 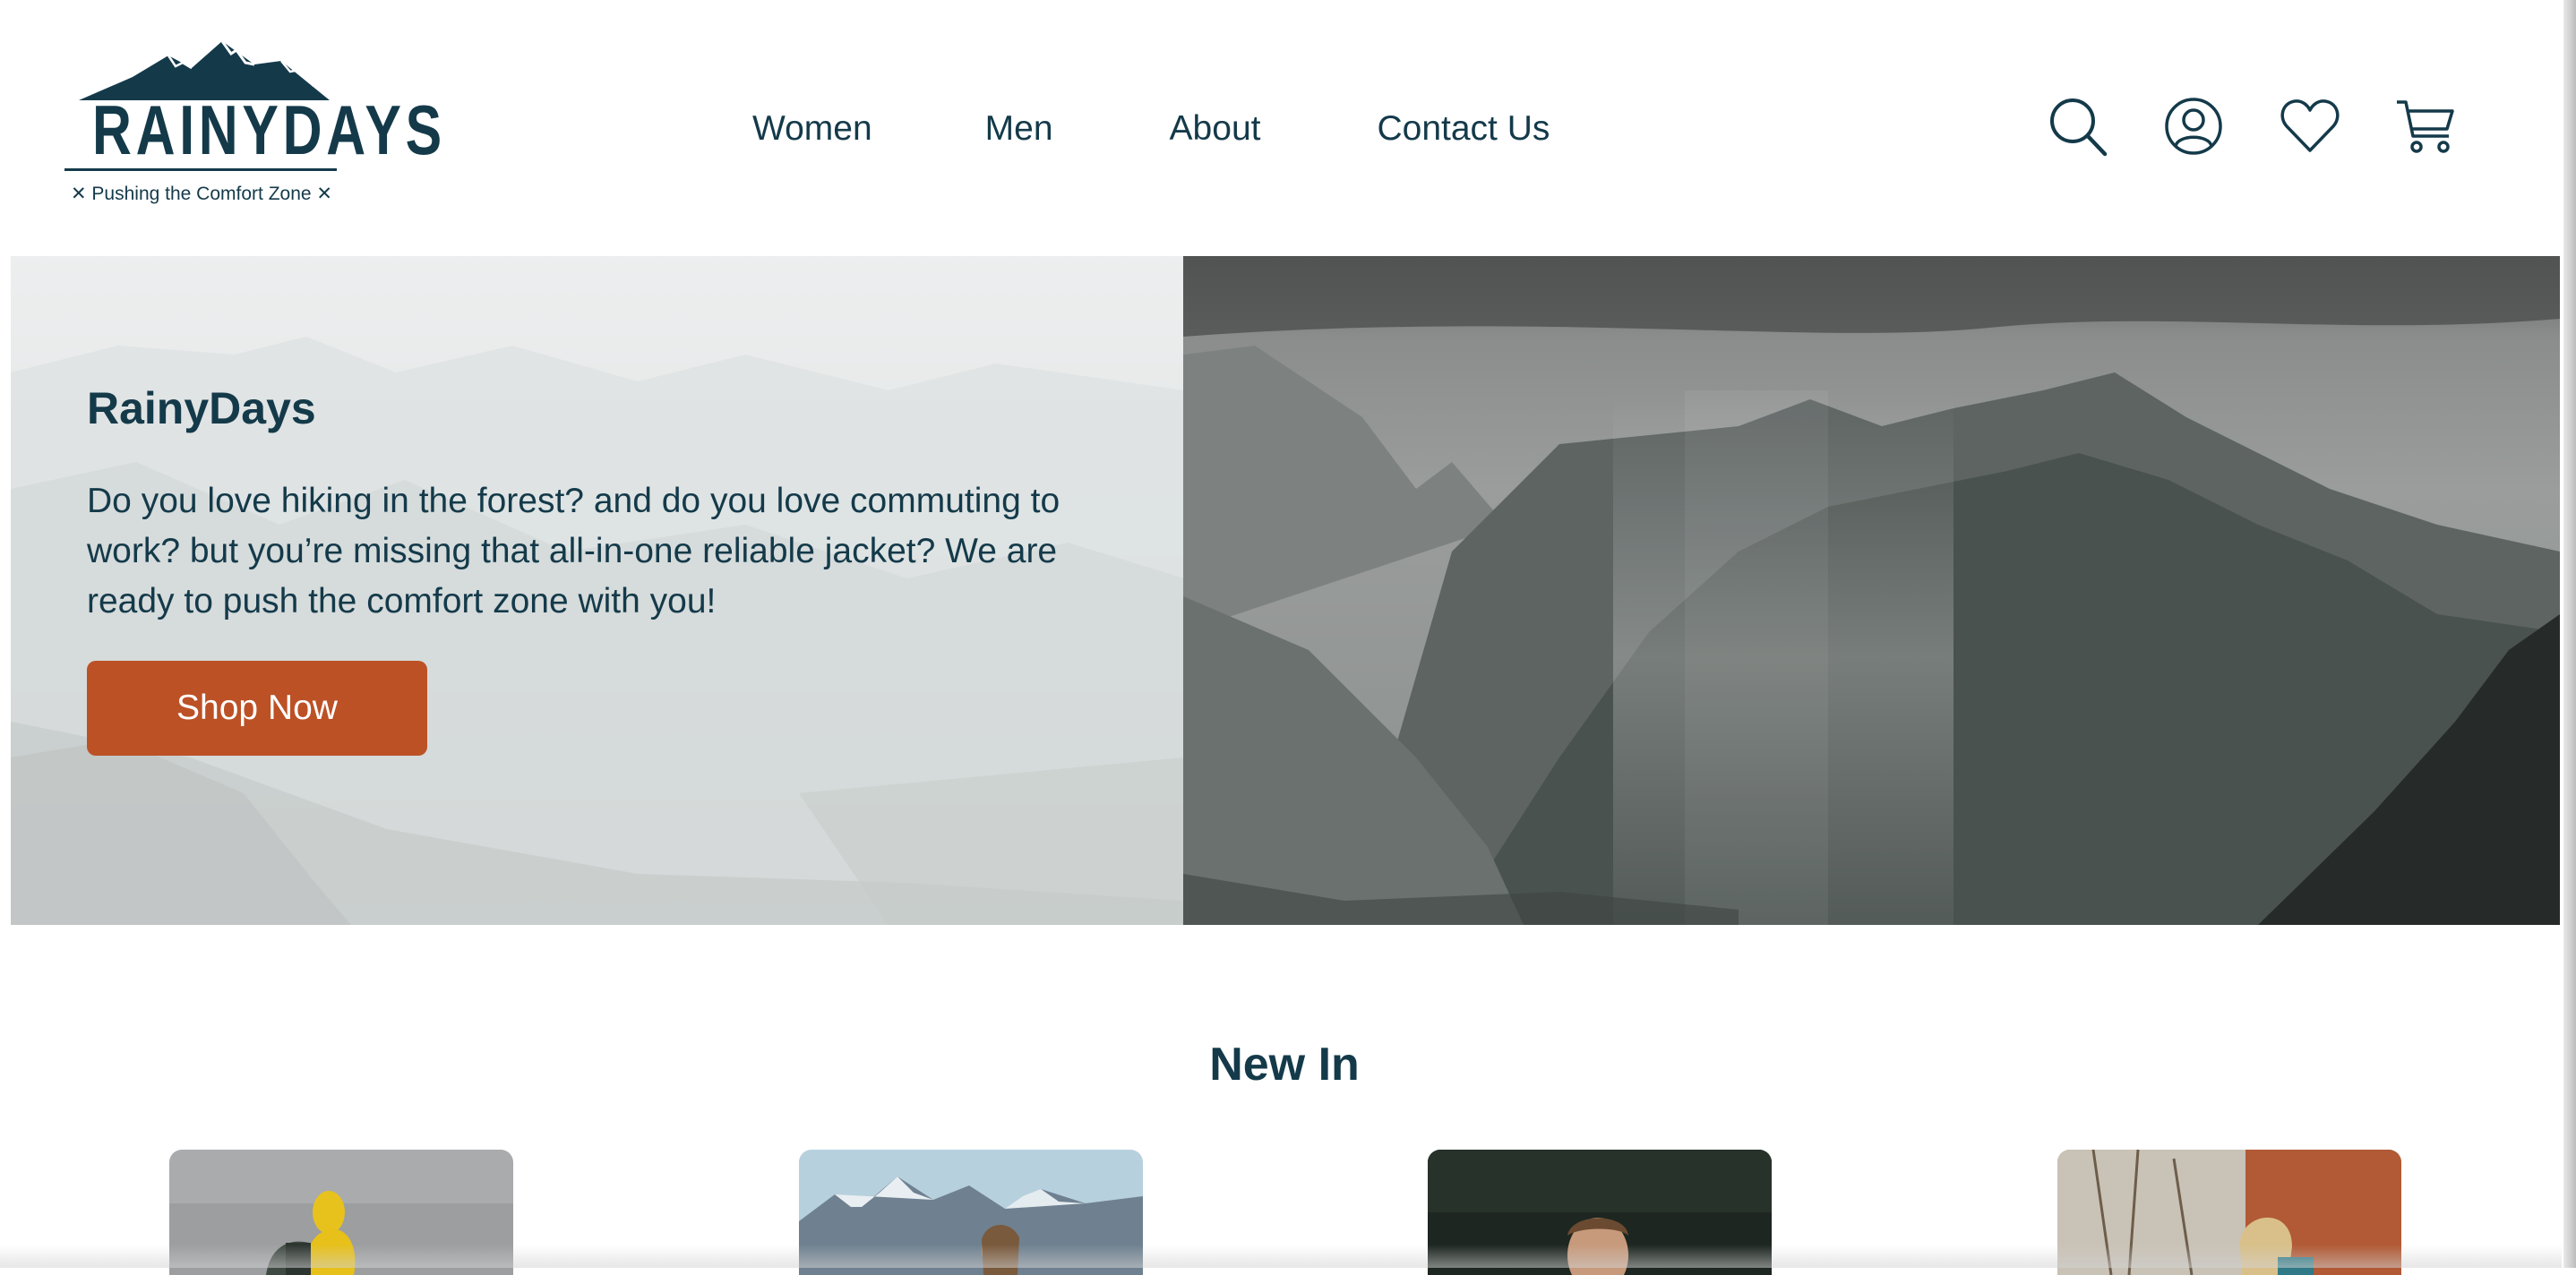 I want to click on shop-now-button: Shop Now, so click(x=257, y=708).